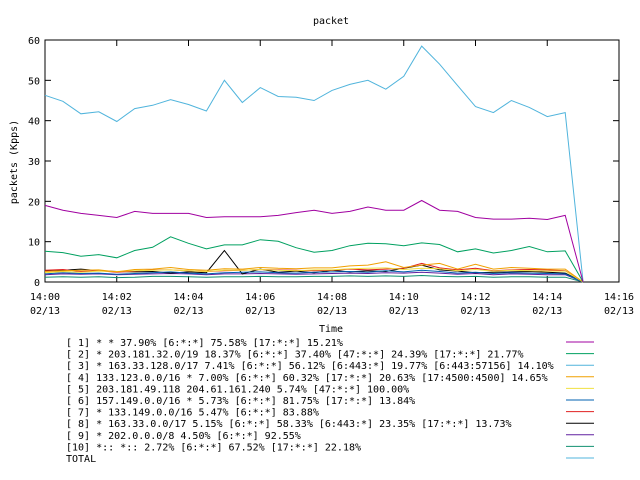 Image resolution: width=640 pixels, height=480 pixels. Describe the element at coordinates (260, 297) in the screenshot. I see `x-tick-time-label: 14:06` at that location.